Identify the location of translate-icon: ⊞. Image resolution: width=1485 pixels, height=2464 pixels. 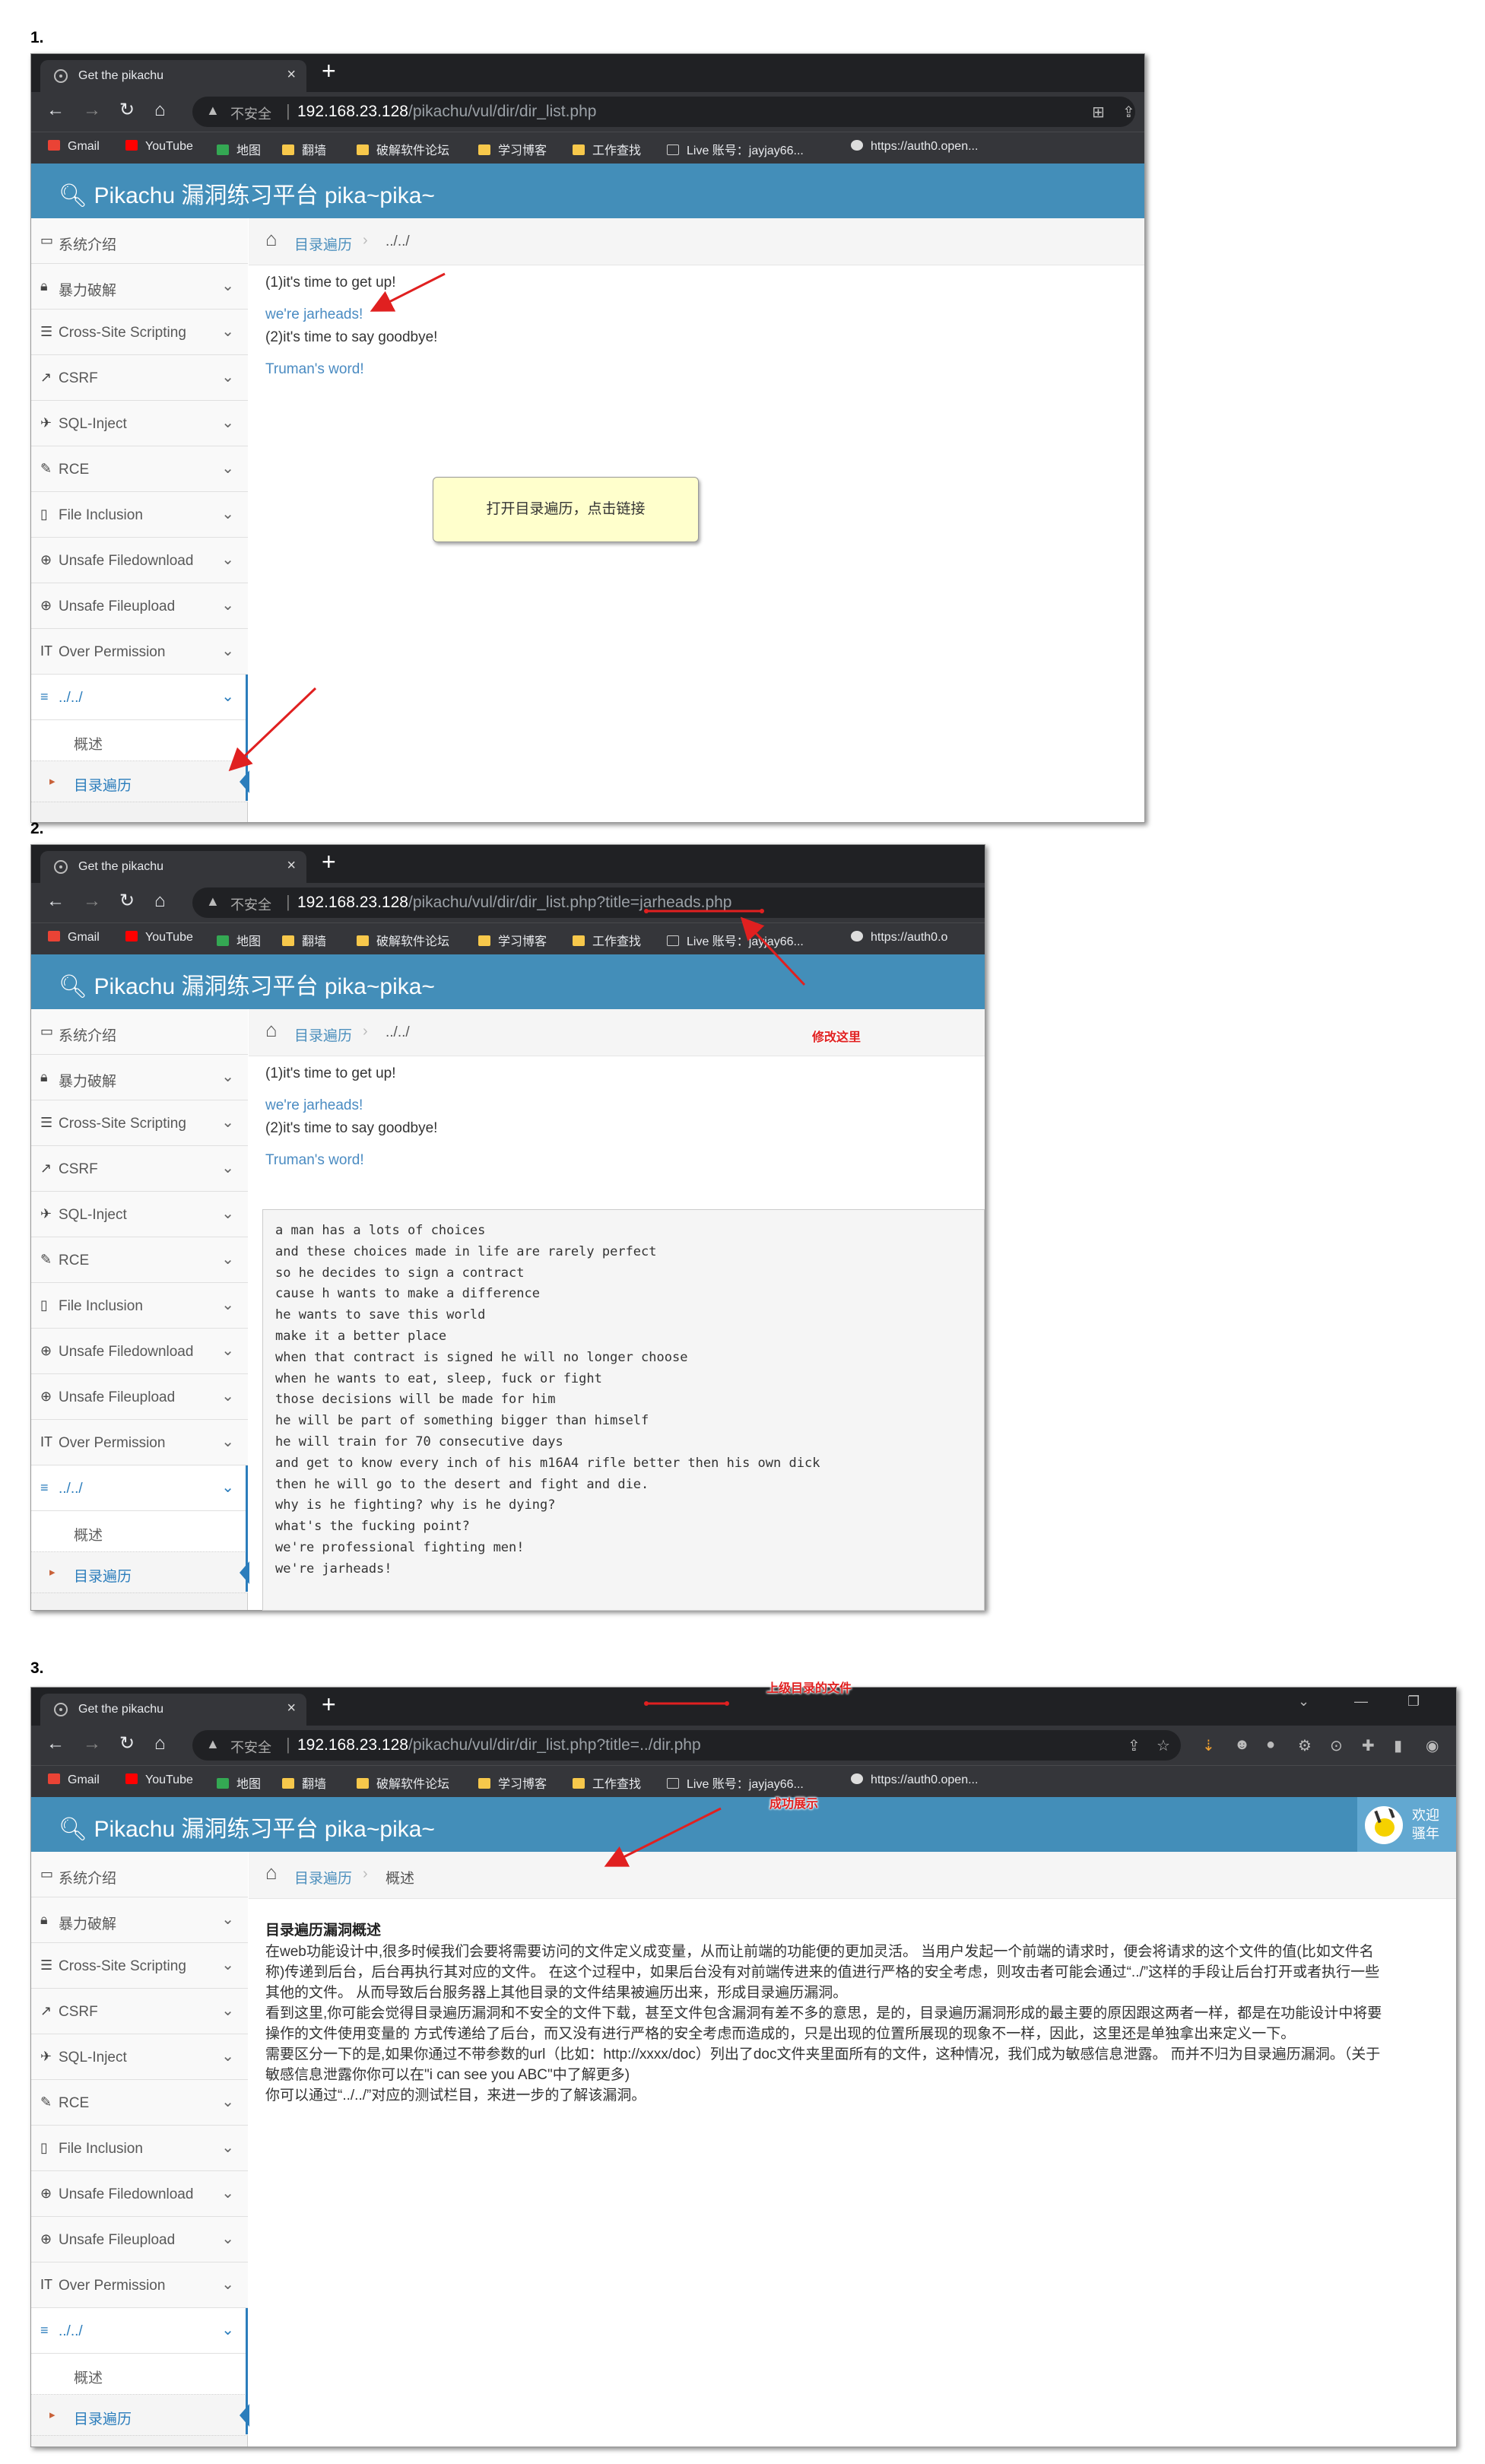
(1098, 112).